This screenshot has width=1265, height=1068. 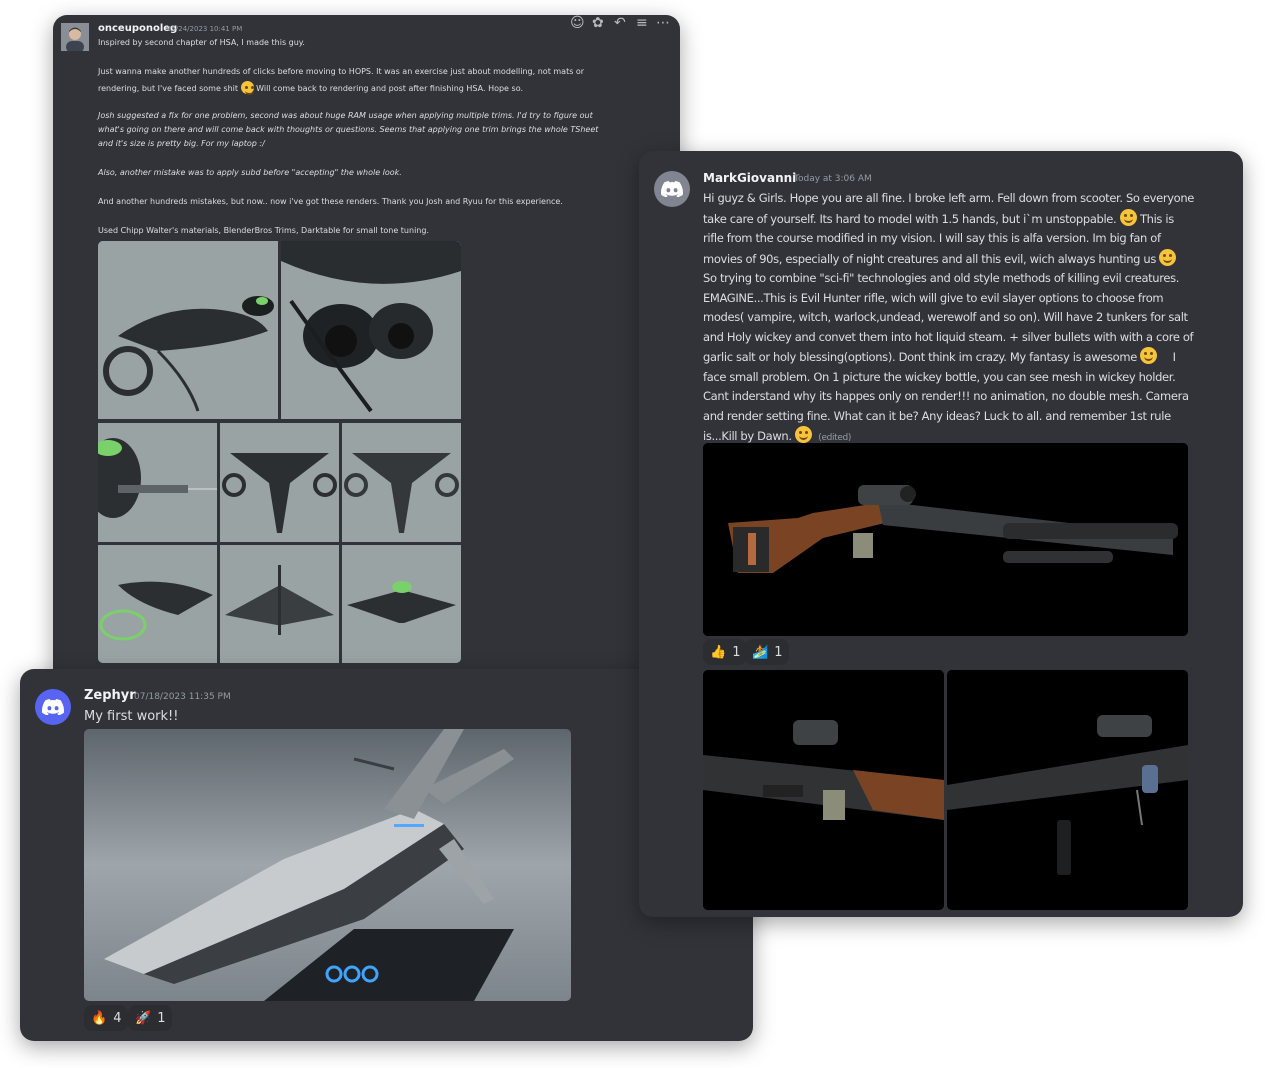 I want to click on rifle-closeup-render, so click(x=823, y=790).